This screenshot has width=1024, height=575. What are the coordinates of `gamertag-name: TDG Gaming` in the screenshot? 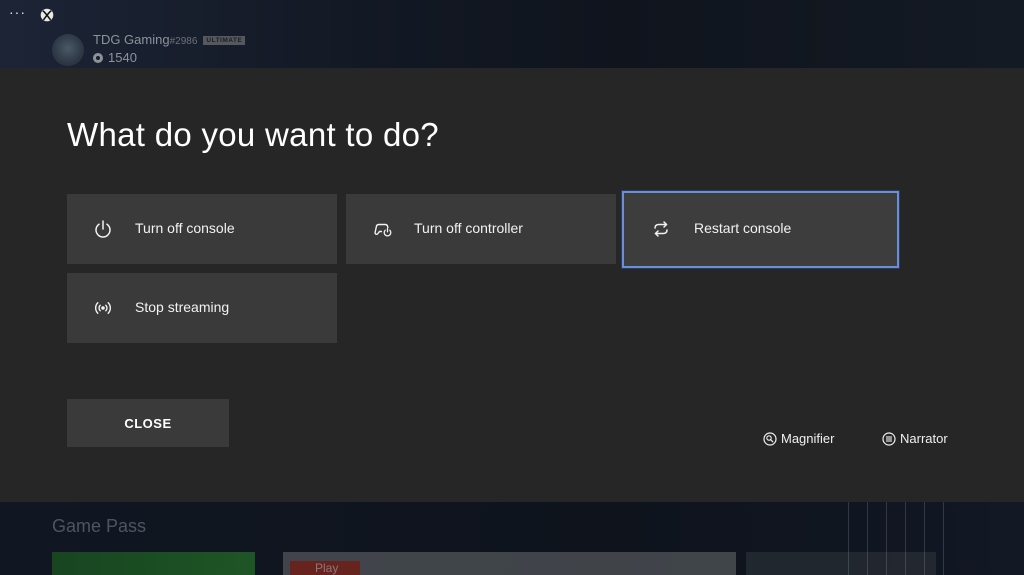 It's located at (131, 39).